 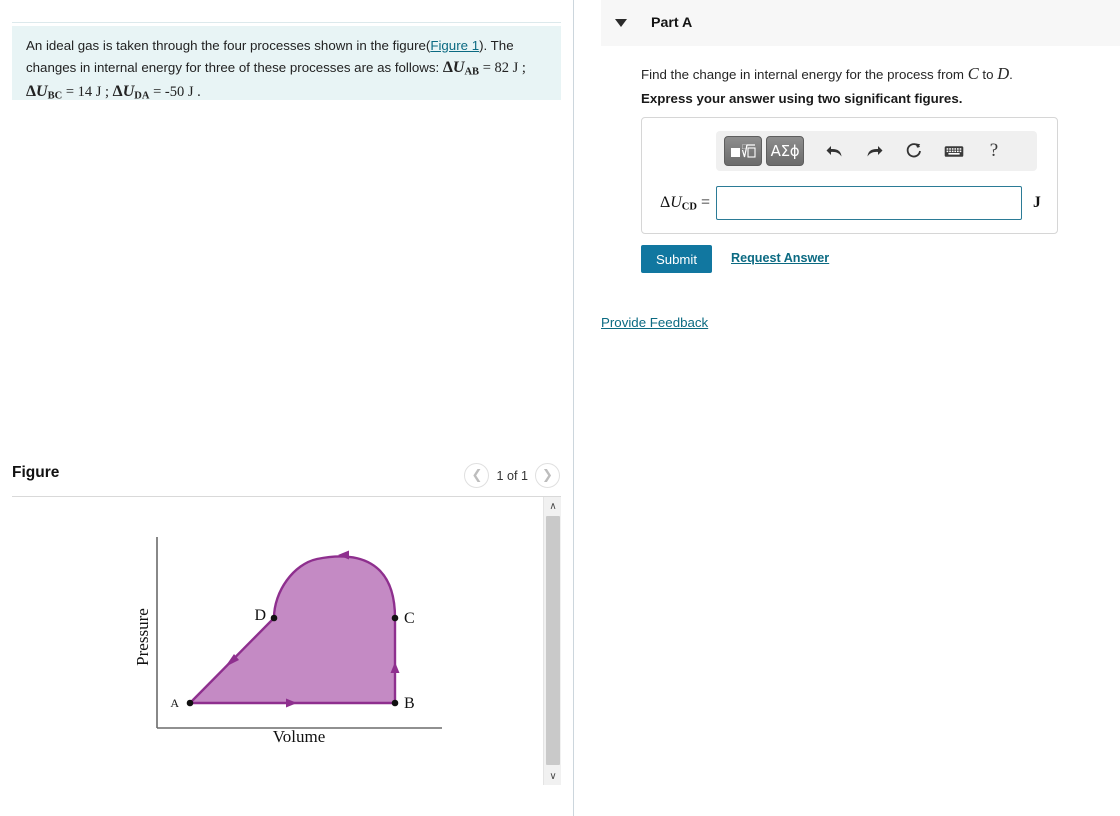 What do you see at coordinates (36, 472) in the screenshot?
I see `figure-title: Figure` at bounding box center [36, 472].